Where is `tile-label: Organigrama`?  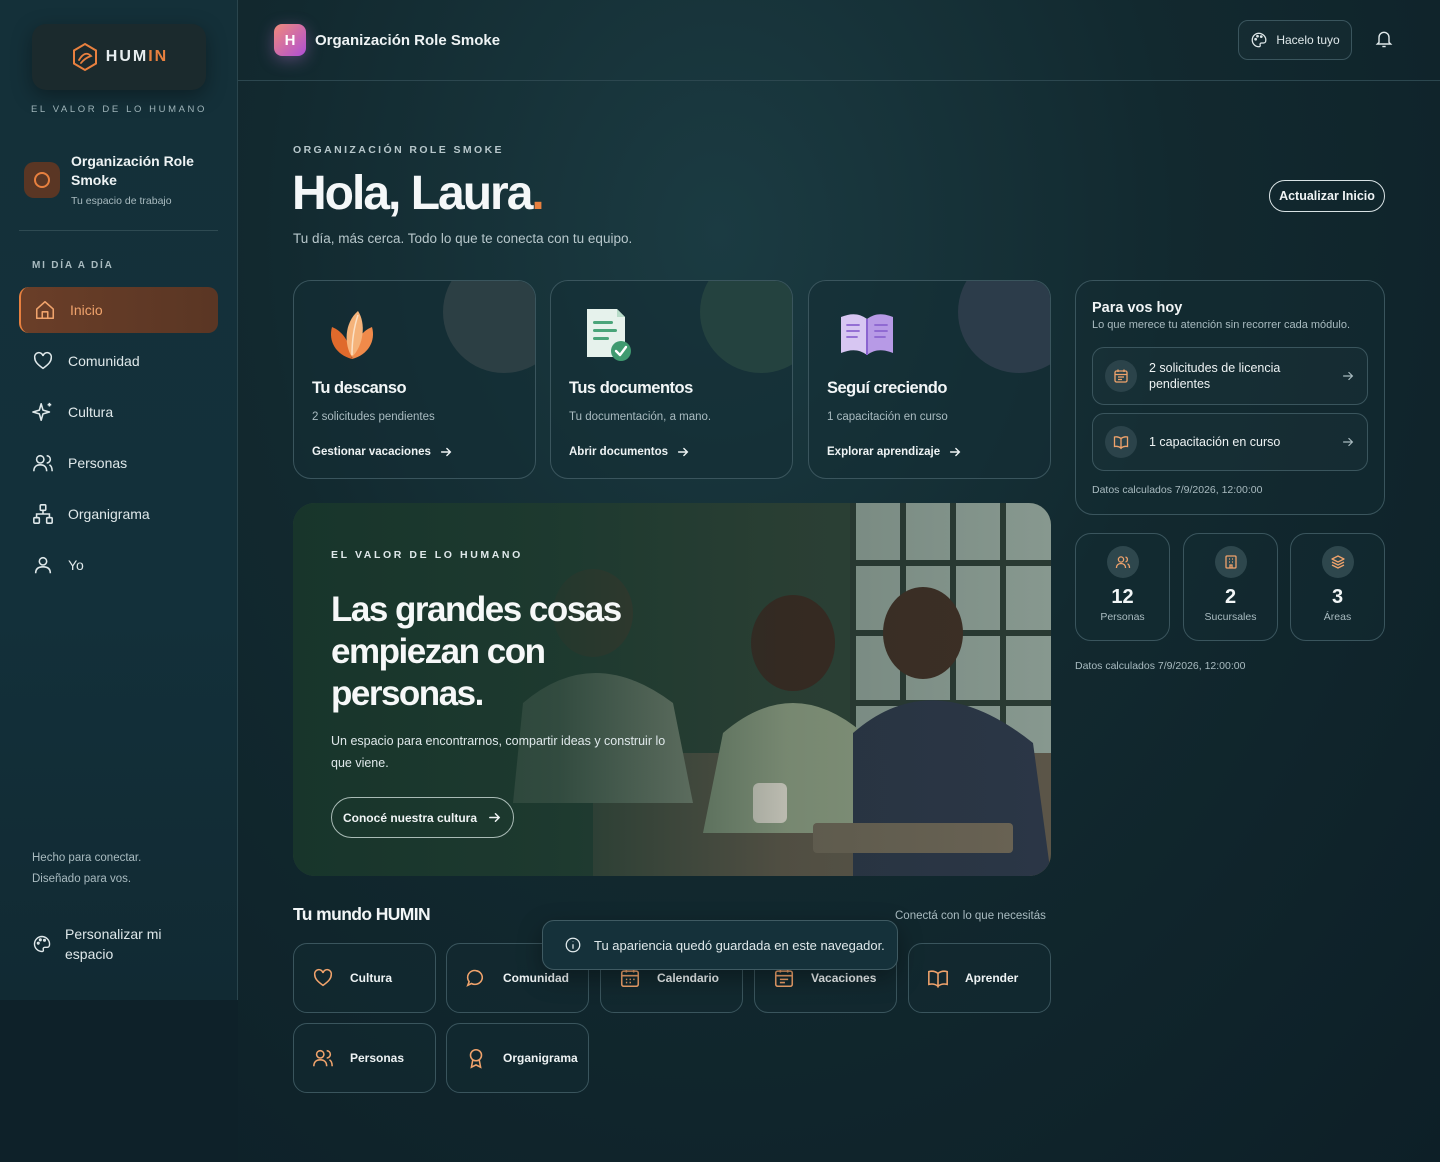 tile-label: Organigrama is located at coordinates (540, 1058).